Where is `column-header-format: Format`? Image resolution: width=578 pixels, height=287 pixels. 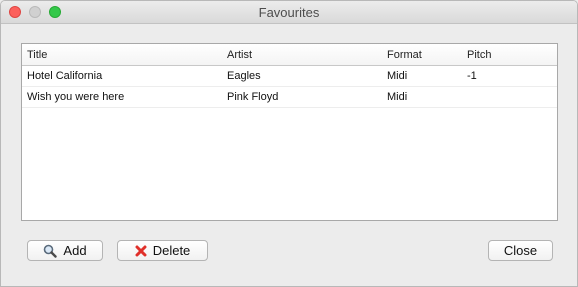 column-header-format: Format is located at coordinates (404, 55).